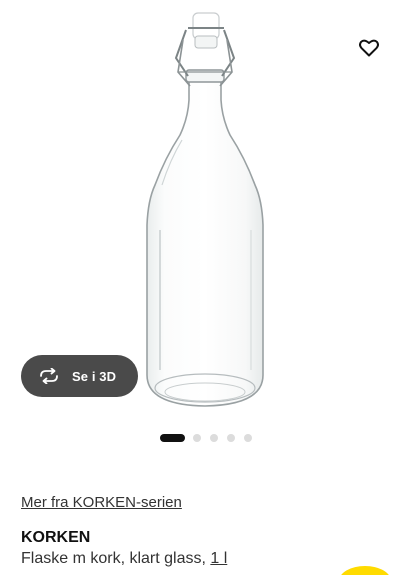  Describe the element at coordinates (218, 558) in the screenshot. I see `product-size-link: 1 l` at that location.